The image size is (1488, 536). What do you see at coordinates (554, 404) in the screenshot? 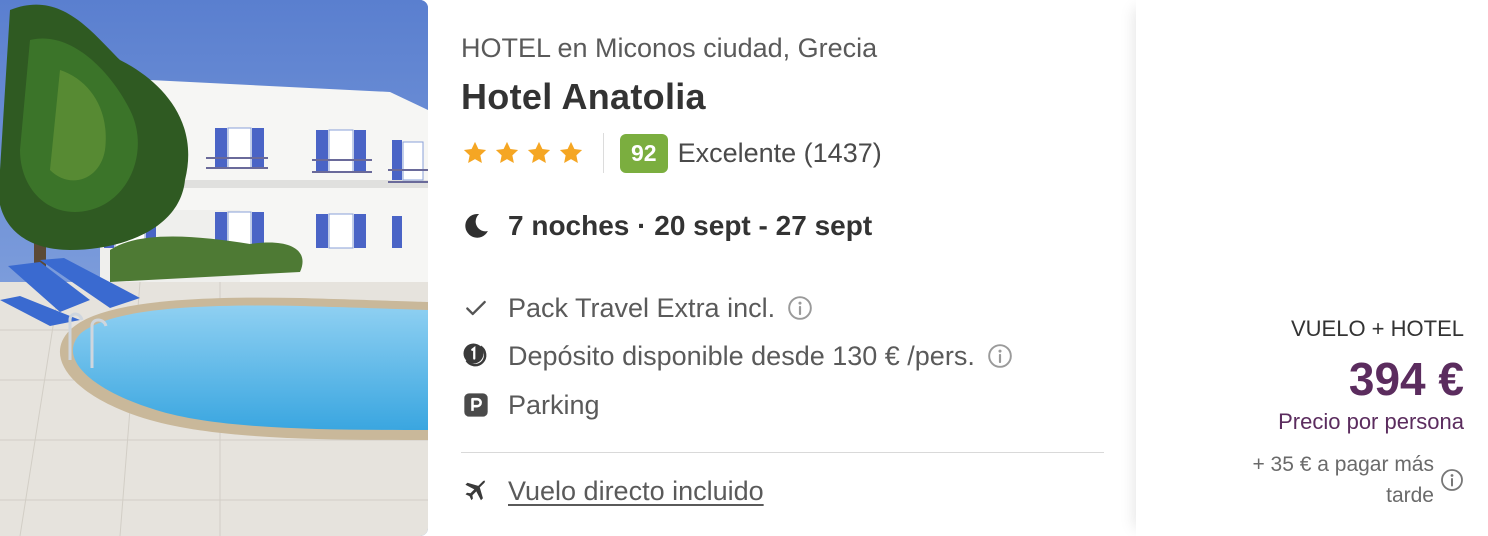
I see `feature-label: Parking` at bounding box center [554, 404].